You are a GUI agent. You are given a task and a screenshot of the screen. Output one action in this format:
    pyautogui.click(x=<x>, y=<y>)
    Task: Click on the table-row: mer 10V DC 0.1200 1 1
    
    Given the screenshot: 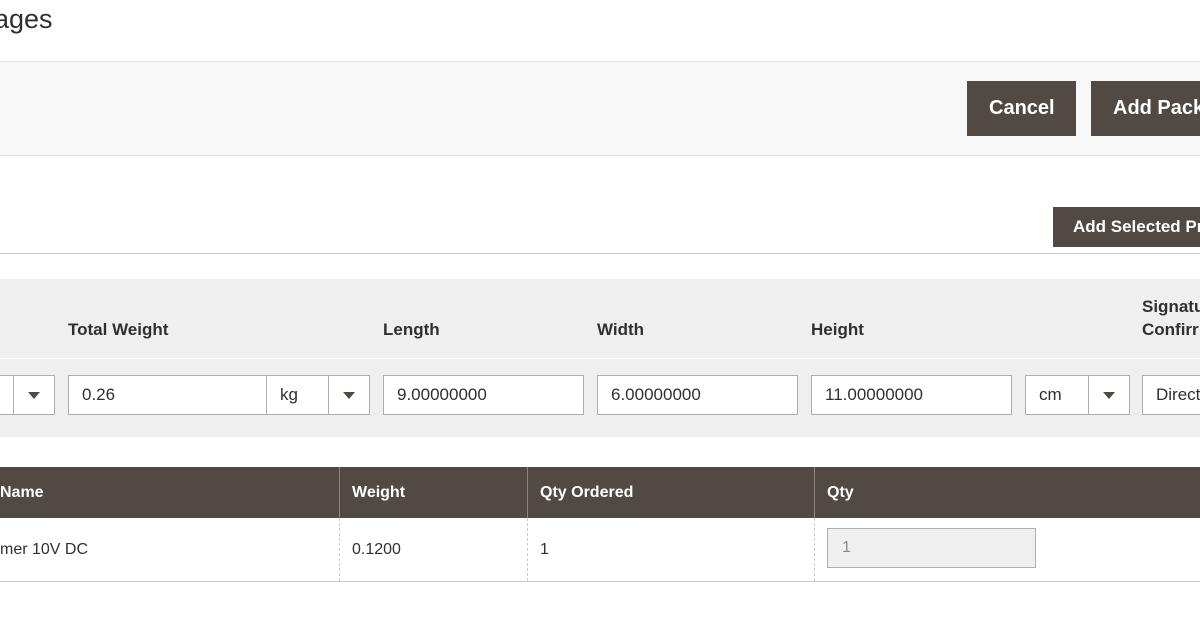 What is the action you would take?
    pyautogui.click(x=600, y=550)
    